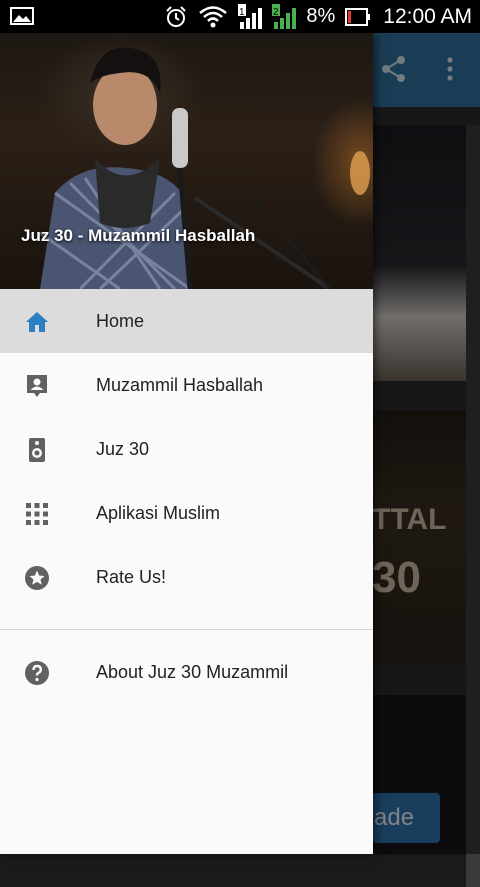  Describe the element at coordinates (37, 386) in the screenshot. I see `contact-icon` at that location.